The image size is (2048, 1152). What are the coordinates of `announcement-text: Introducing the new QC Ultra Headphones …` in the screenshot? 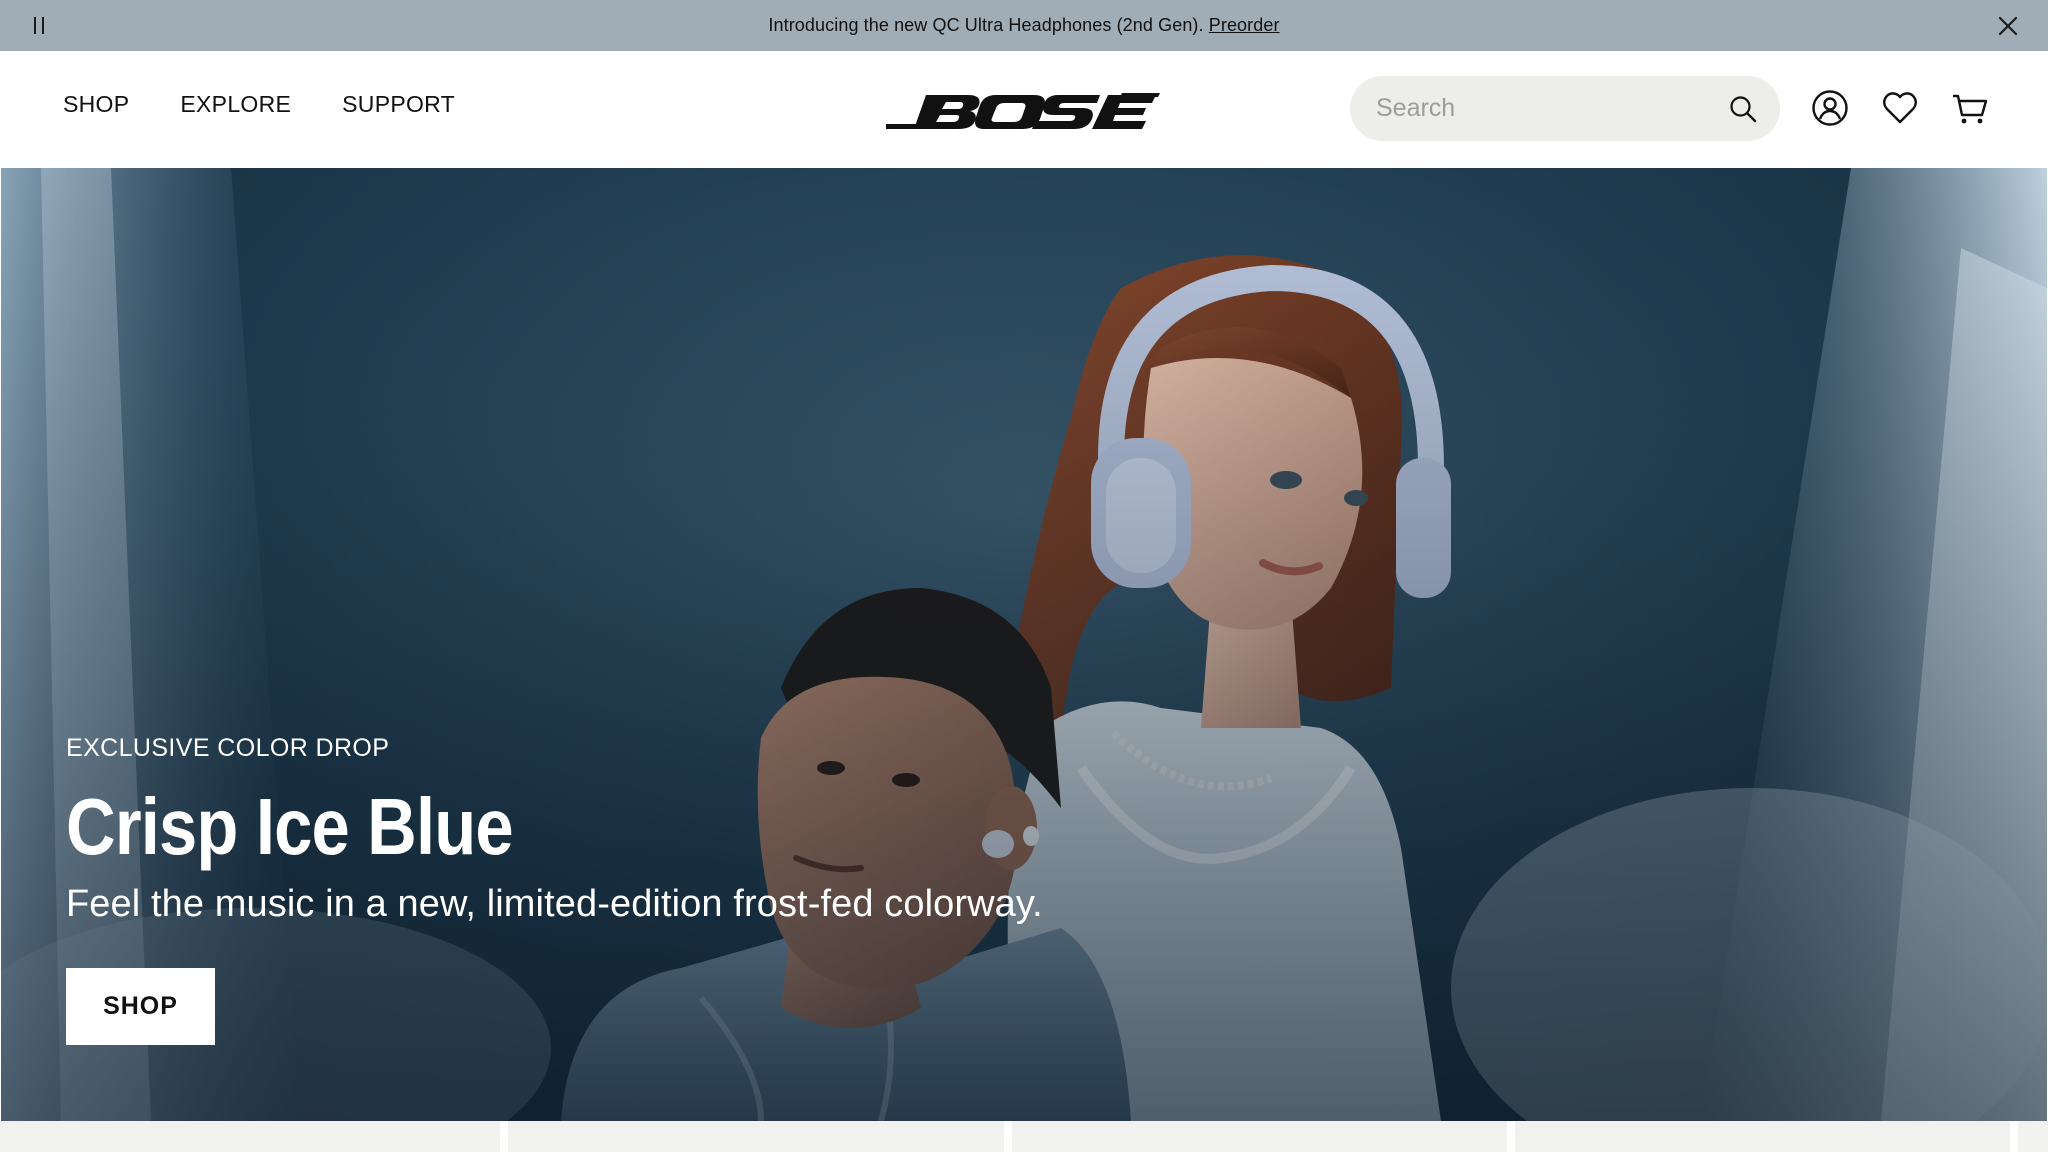 It's located at (986, 25).